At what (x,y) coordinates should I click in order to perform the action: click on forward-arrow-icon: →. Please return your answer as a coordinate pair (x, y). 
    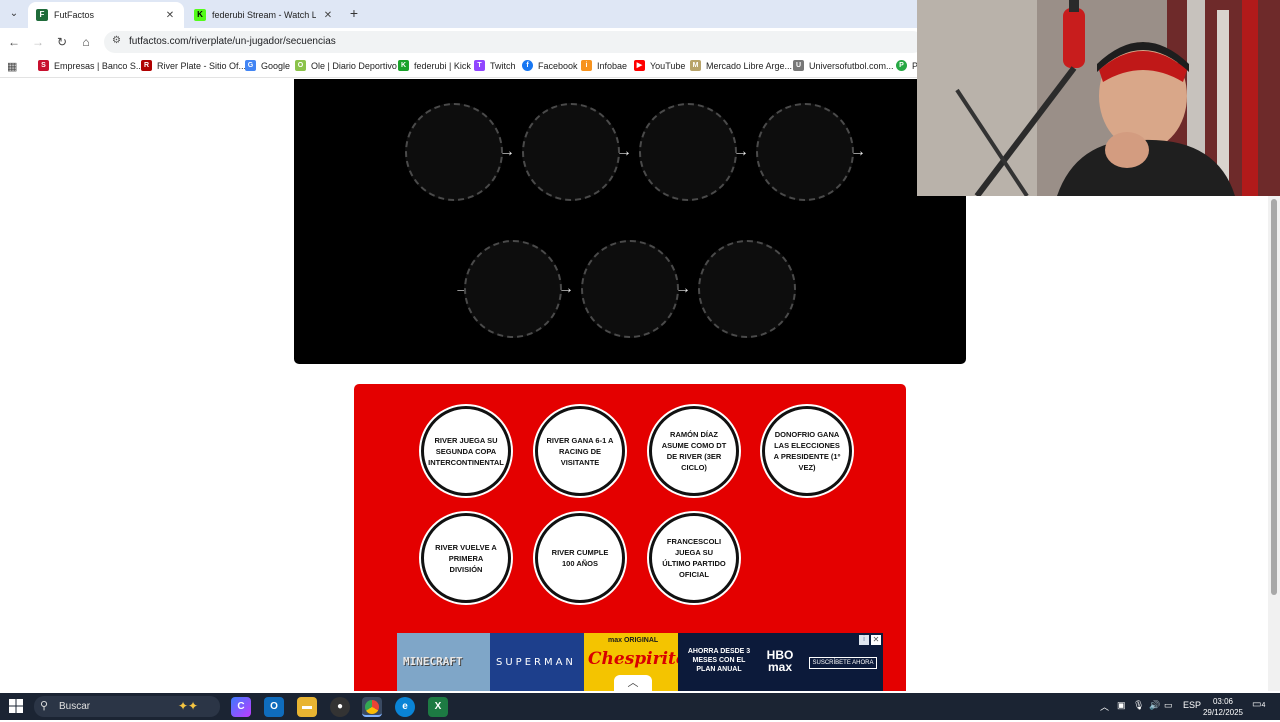
    Looking at the image, I should click on (38, 42).